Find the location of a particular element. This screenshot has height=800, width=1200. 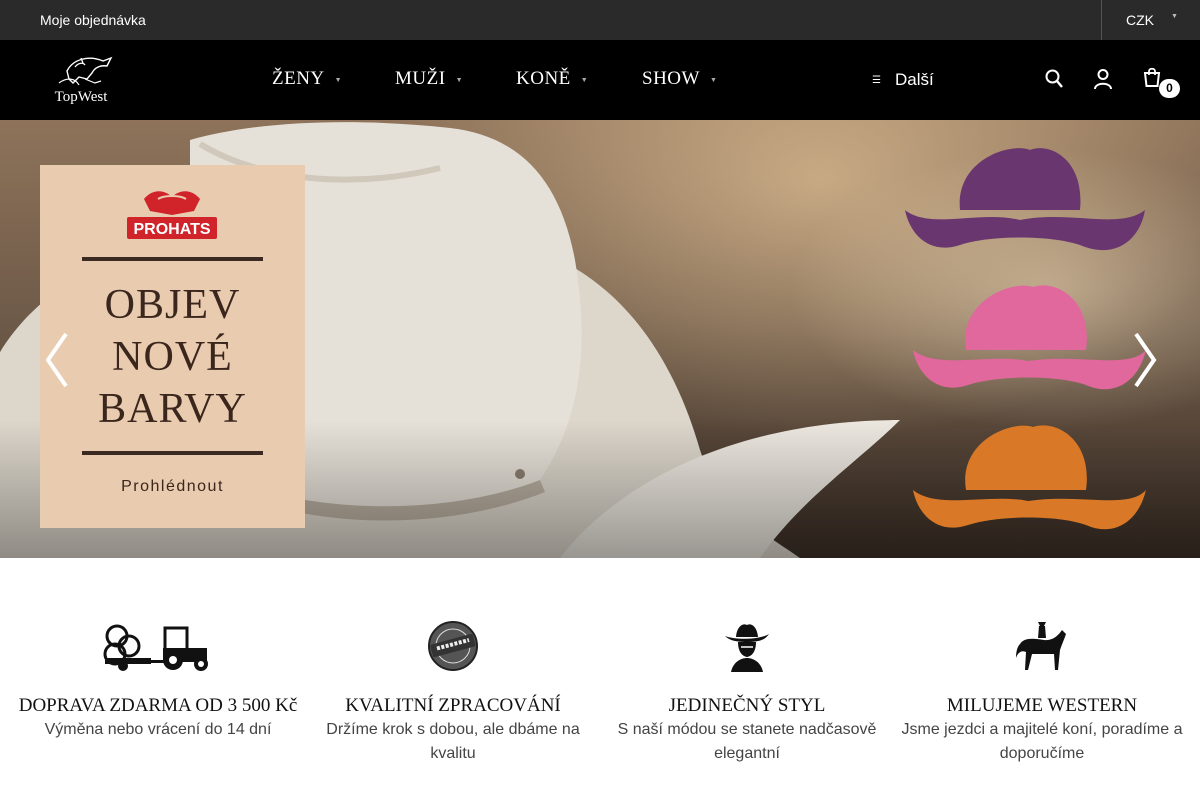

hat-orange is located at coordinates (1026, 457).